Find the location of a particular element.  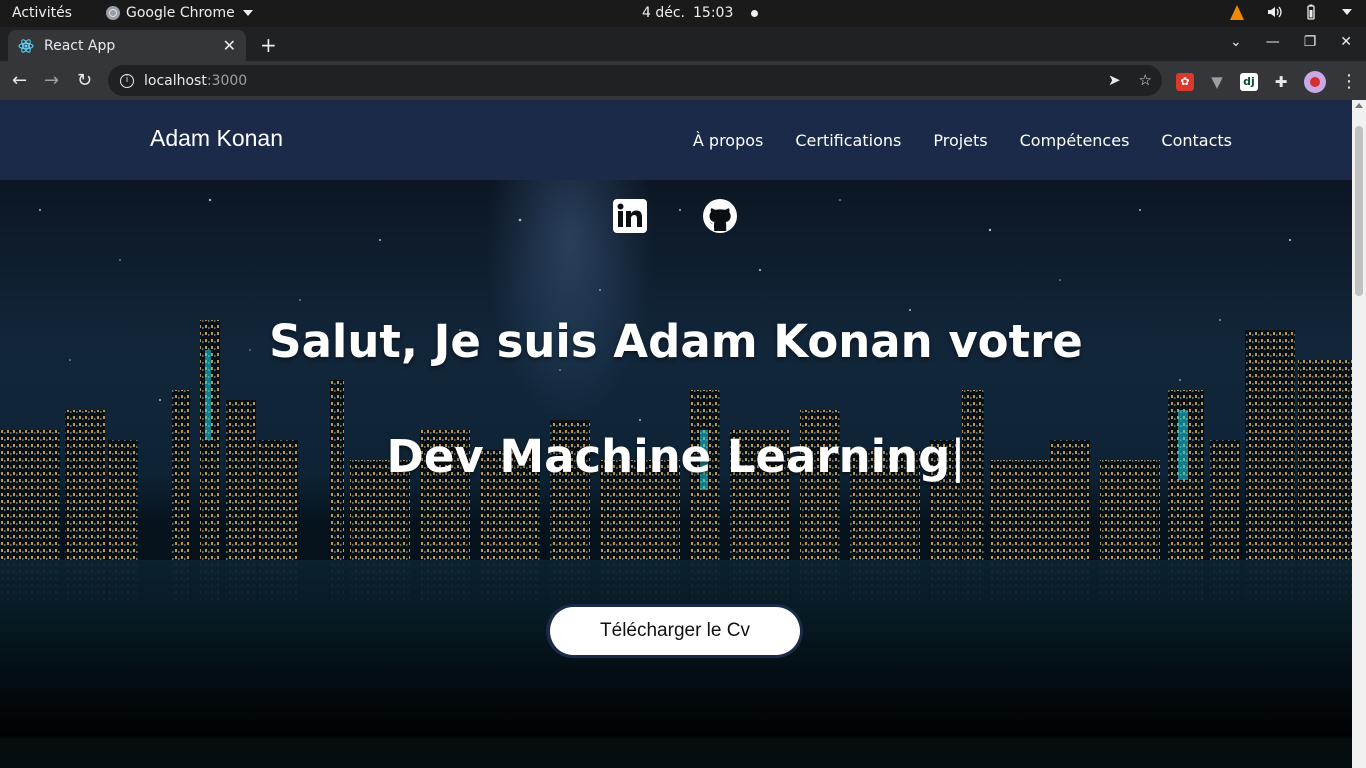

url-port: :3000 is located at coordinates (227, 80).